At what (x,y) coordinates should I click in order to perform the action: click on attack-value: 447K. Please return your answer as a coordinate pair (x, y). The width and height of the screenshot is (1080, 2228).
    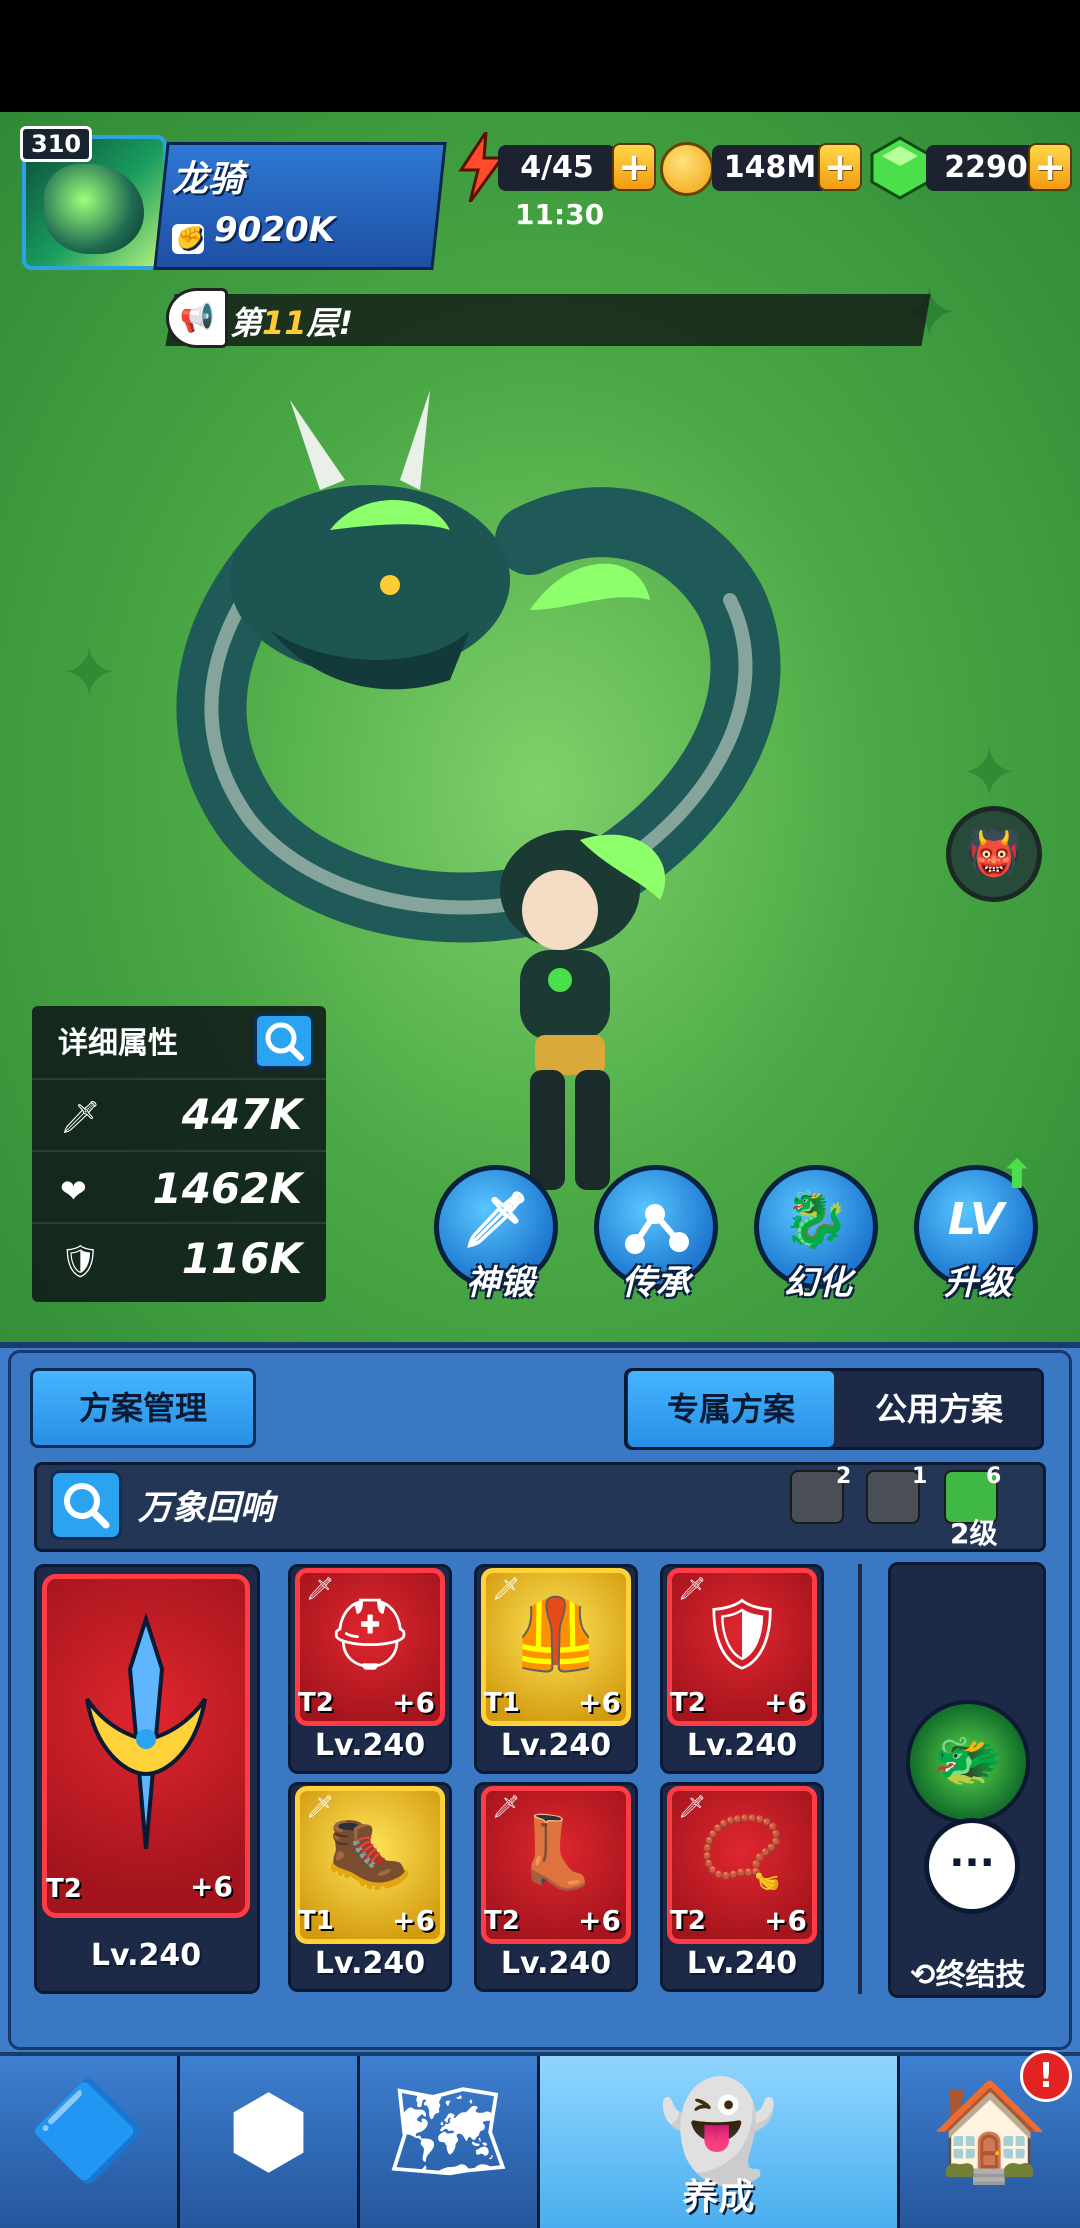
    Looking at the image, I should click on (241, 1114).